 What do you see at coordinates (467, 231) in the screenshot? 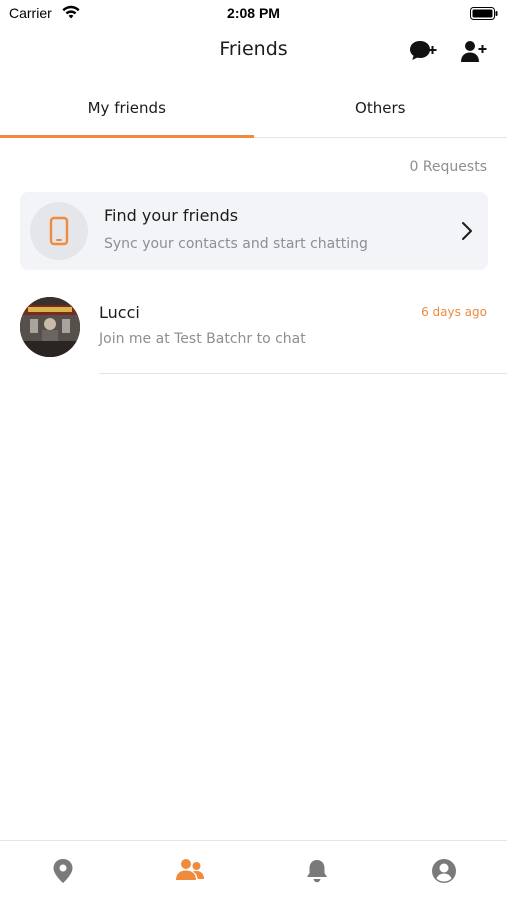
I see `chevron-right-icon` at bounding box center [467, 231].